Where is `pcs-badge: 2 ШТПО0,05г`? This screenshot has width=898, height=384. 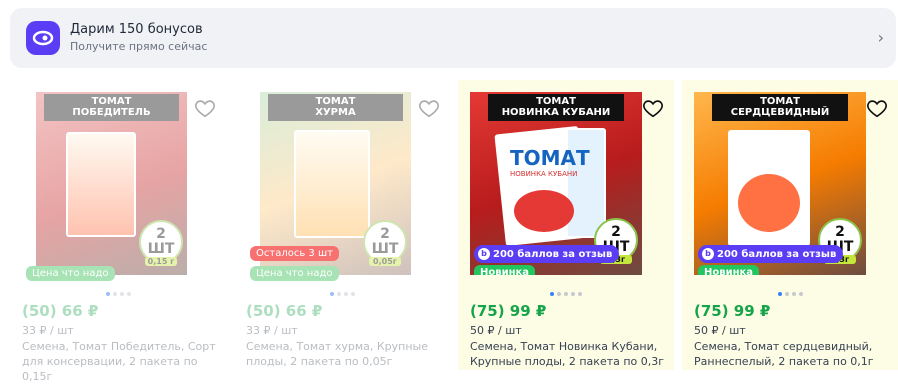
pcs-badge: 2 ШТПО0,05г is located at coordinates (385, 243).